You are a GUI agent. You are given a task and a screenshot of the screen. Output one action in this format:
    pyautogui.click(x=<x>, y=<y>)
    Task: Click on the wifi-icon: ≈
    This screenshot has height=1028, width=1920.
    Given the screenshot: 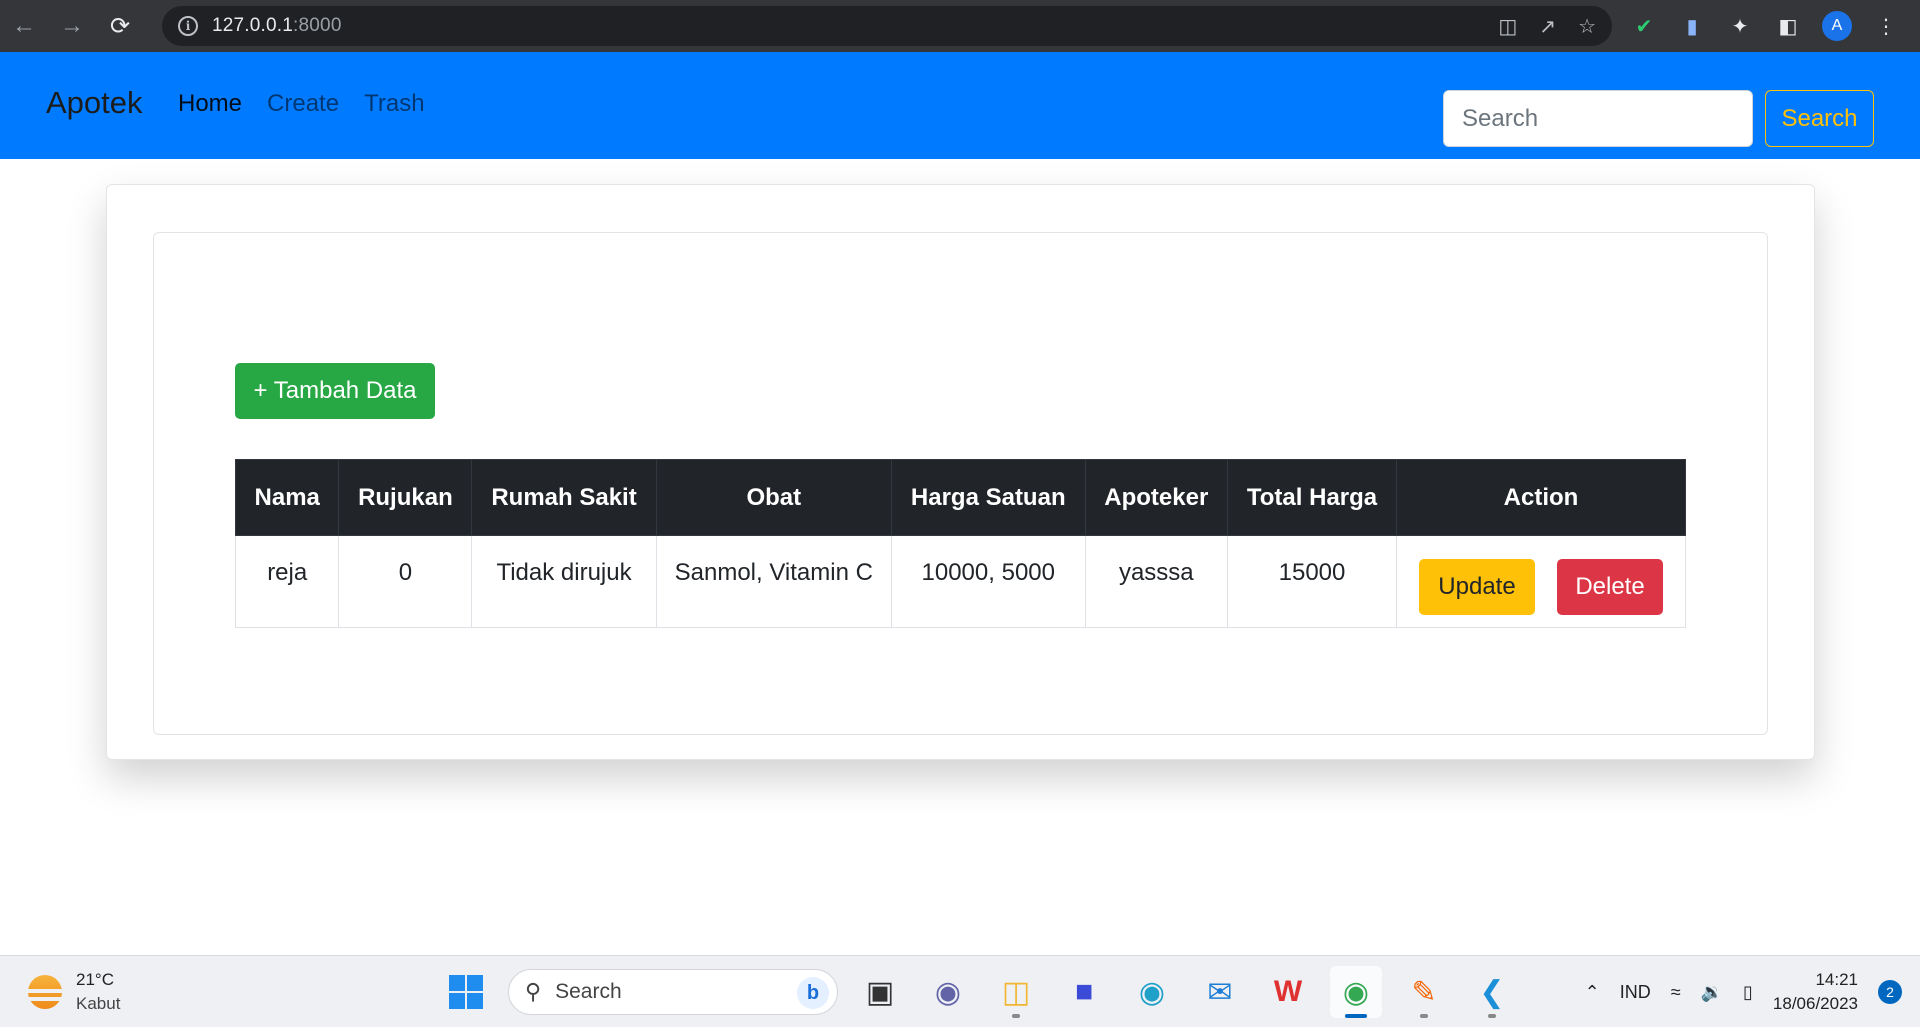 What is the action you would take?
    pyautogui.click(x=1676, y=992)
    